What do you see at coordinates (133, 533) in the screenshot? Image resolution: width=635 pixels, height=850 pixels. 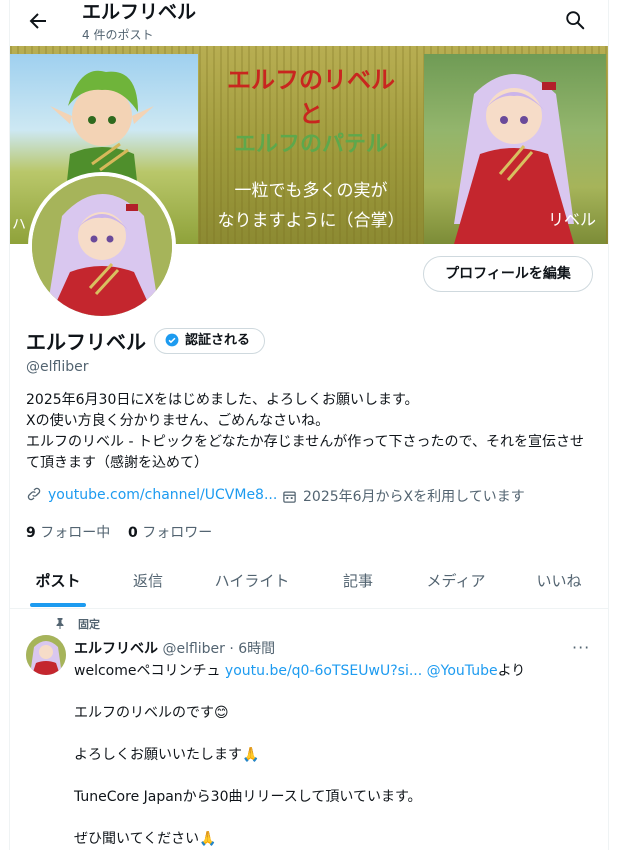 I see `followers-count: 0` at bounding box center [133, 533].